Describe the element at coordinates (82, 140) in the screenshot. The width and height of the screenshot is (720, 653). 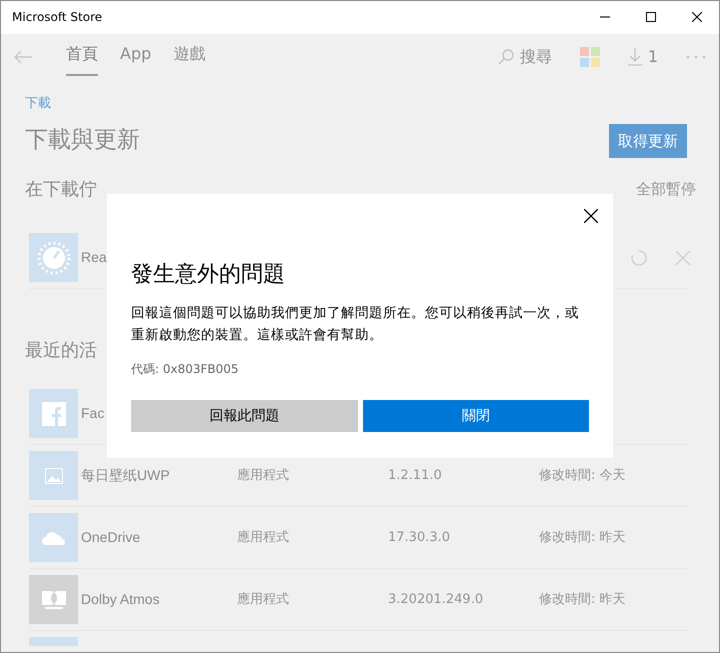
I see `page-heading: 下載與更新` at that location.